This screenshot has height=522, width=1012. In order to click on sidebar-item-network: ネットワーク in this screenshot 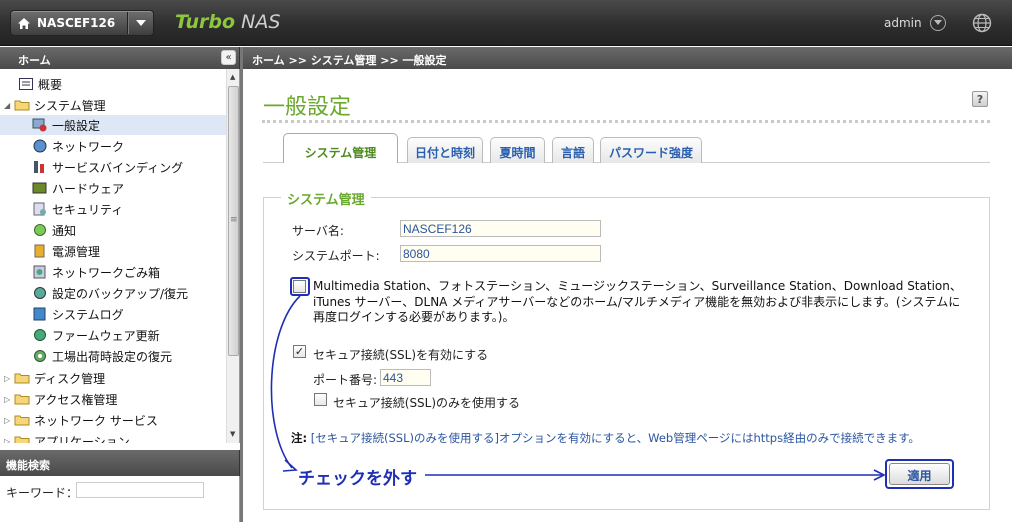, I will do `click(78, 146)`.